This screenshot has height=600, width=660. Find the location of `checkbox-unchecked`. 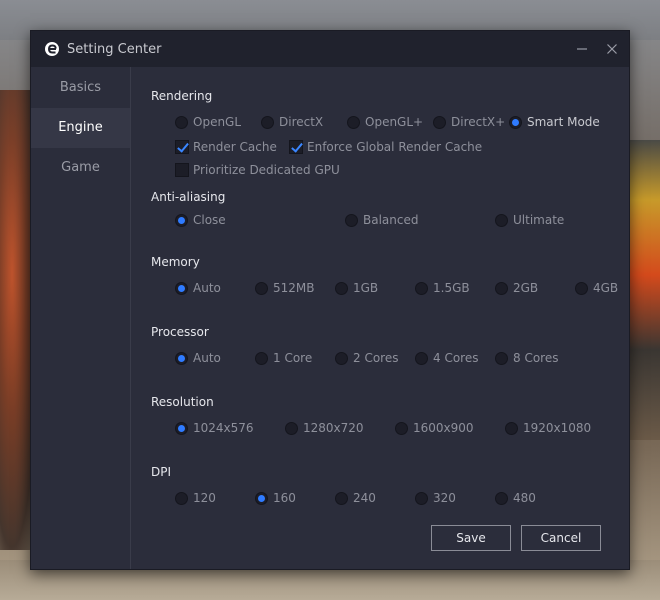

checkbox-unchecked is located at coordinates (182, 170).